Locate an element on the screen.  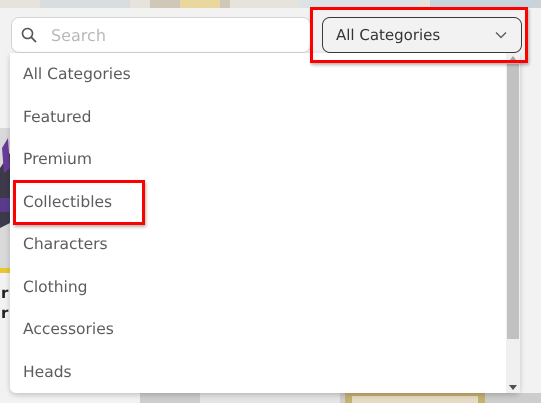
menu-option: Featured is located at coordinates (57, 117).